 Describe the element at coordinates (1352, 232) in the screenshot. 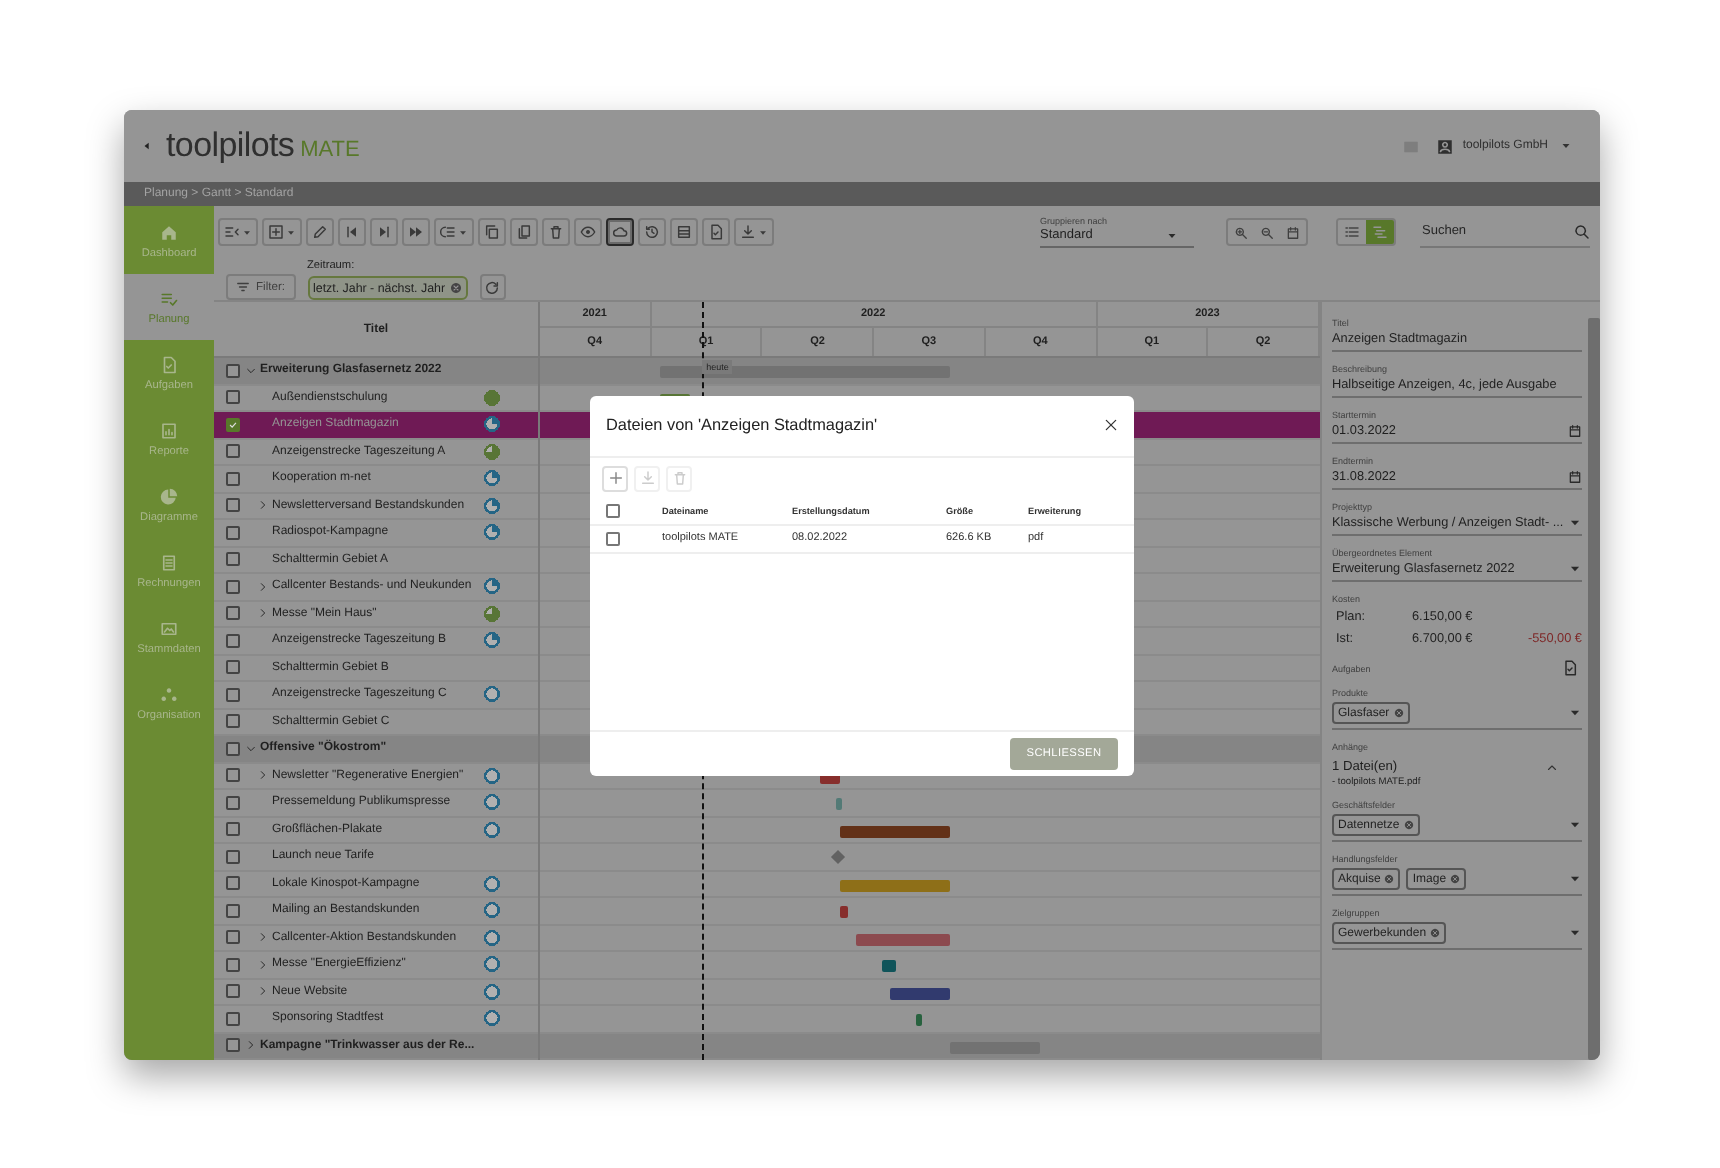

I see `list-icon` at that location.